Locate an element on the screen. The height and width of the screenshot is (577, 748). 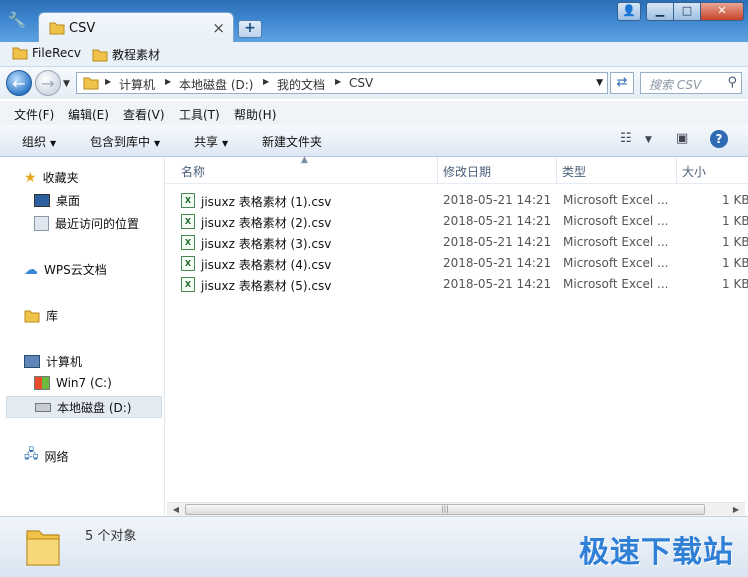
nav-computer: 计算机 is located at coordinates (53, 361).